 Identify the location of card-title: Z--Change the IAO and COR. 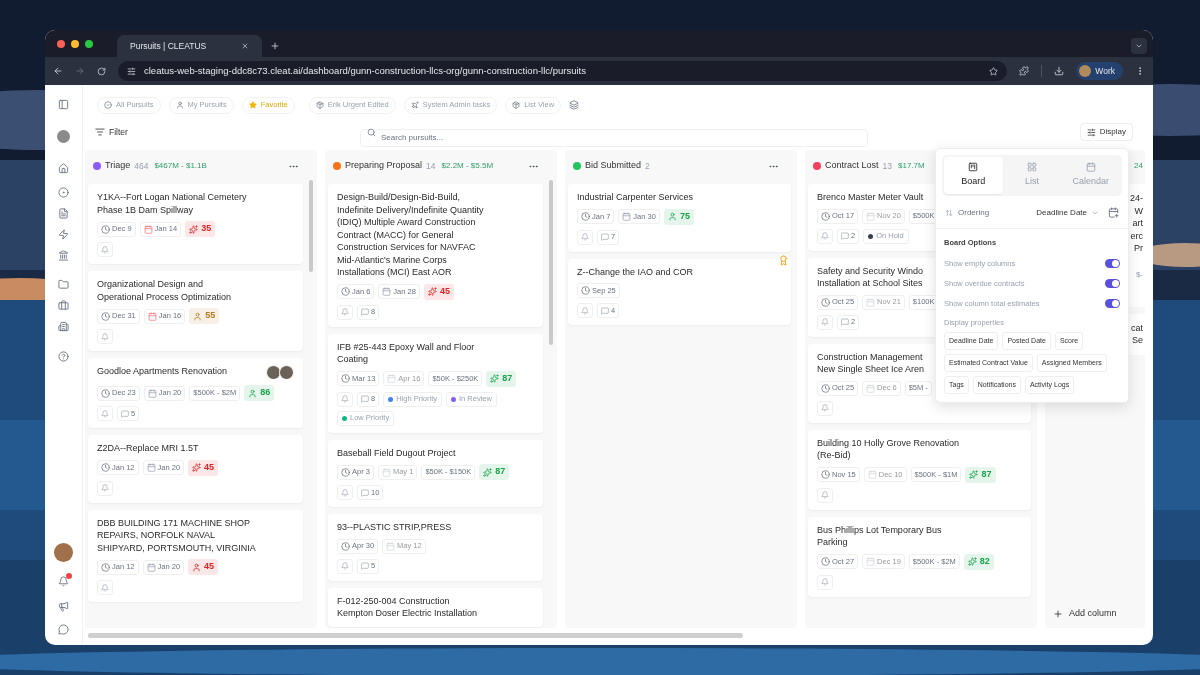
(635, 271).